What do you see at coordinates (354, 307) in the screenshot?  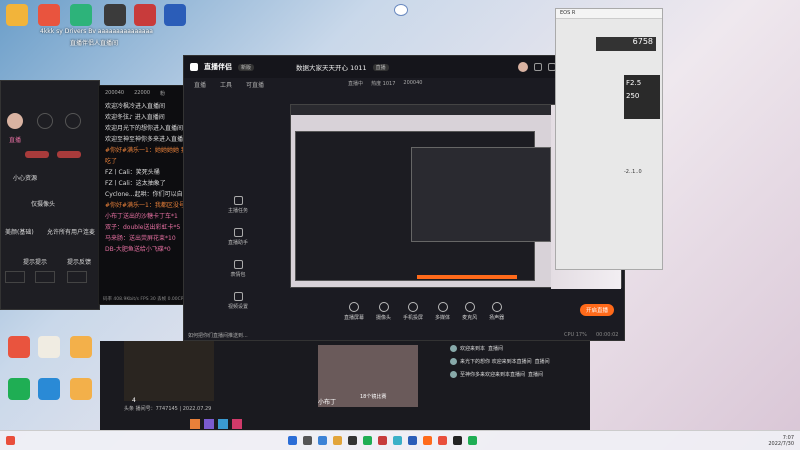 I see `screen-icon` at bounding box center [354, 307].